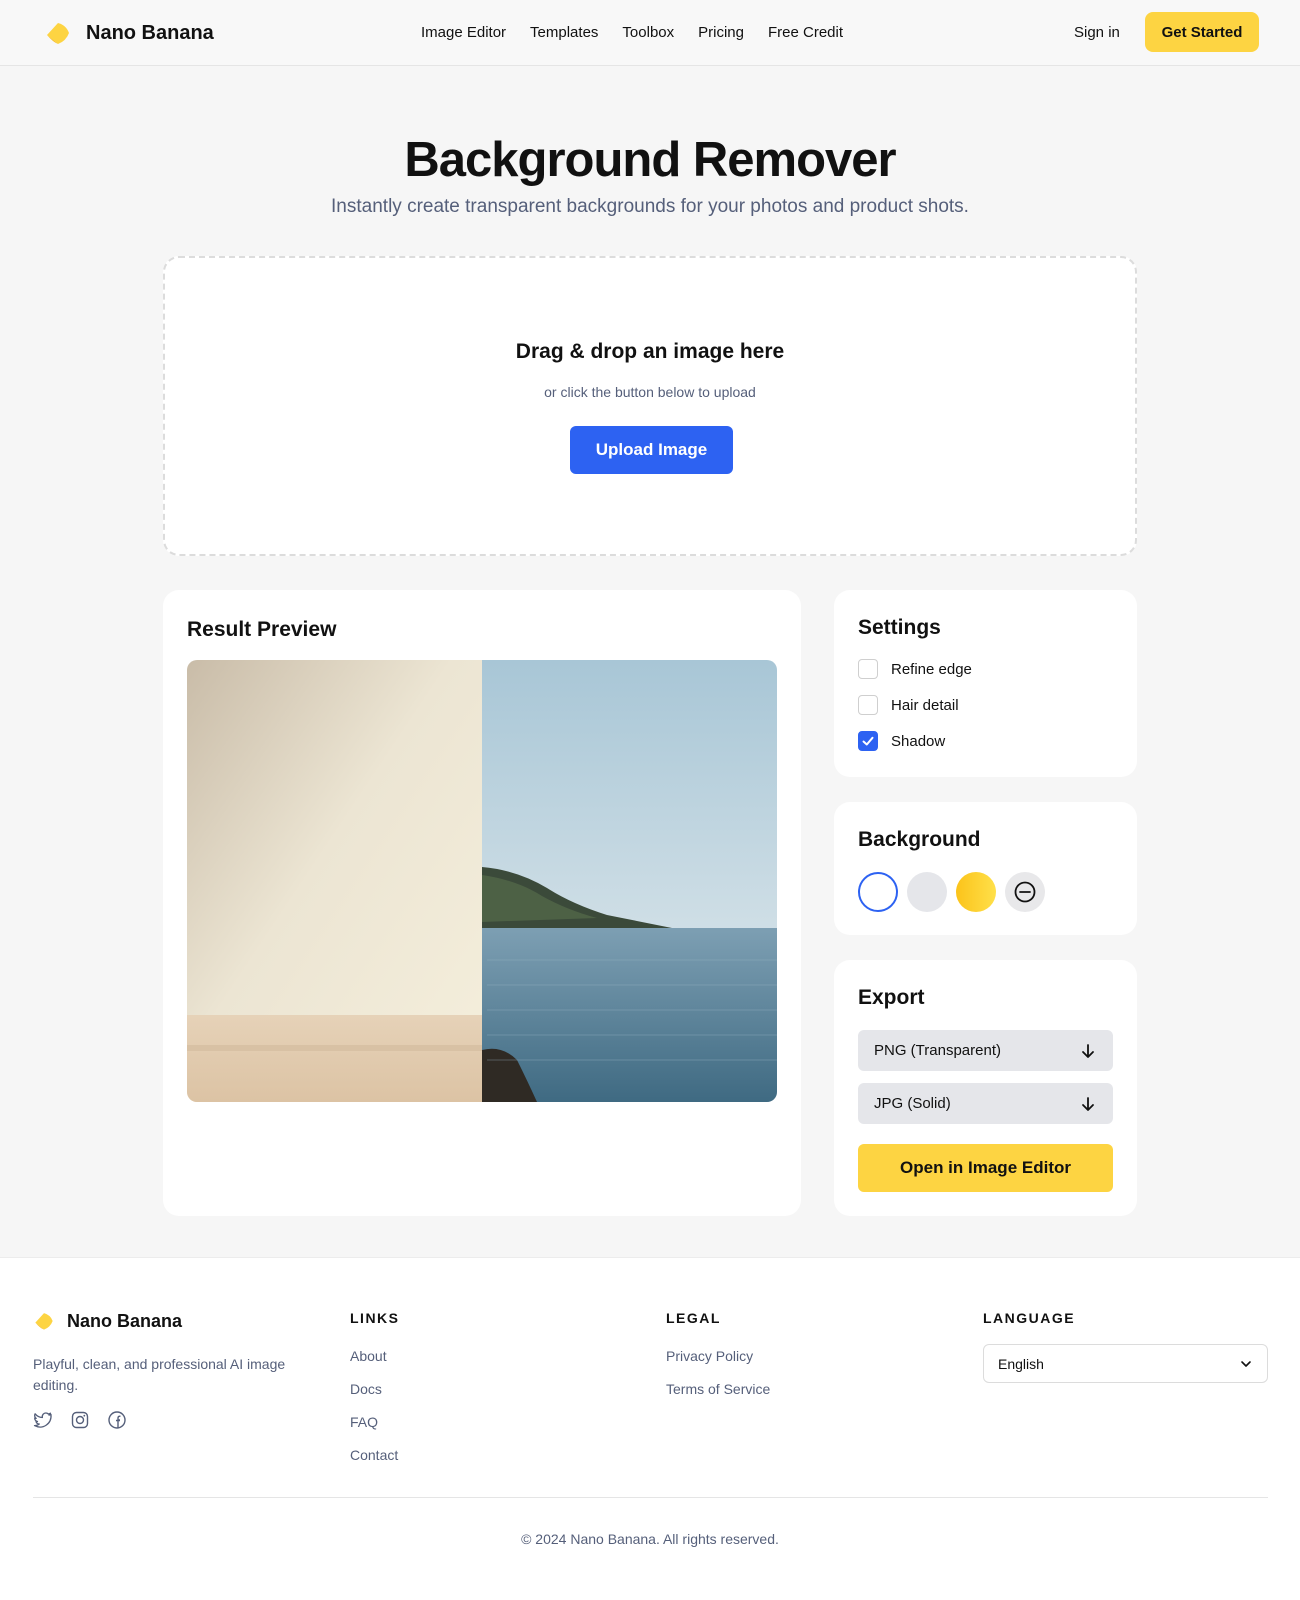 The image size is (1300, 1600). Describe the element at coordinates (650, 392) in the screenshot. I see `dropzone-subtitle: or click the button below to upload` at that location.